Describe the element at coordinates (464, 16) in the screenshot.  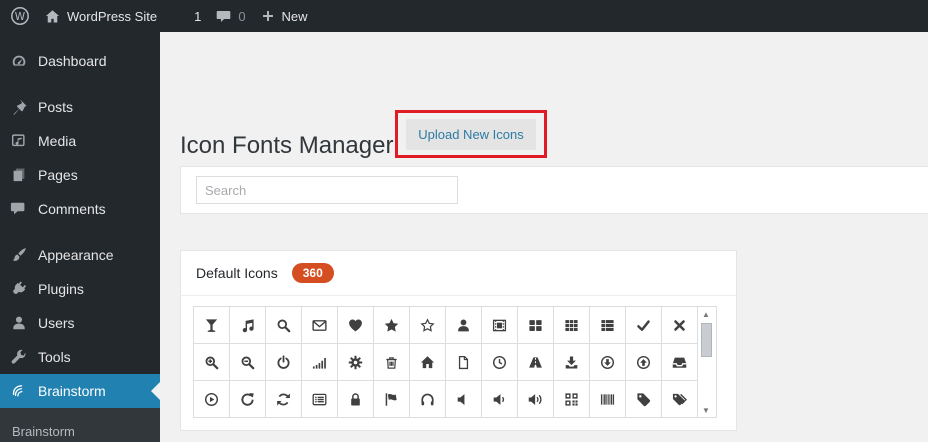
I see `admin-bar: W WordPress Site 1 0 New` at that location.